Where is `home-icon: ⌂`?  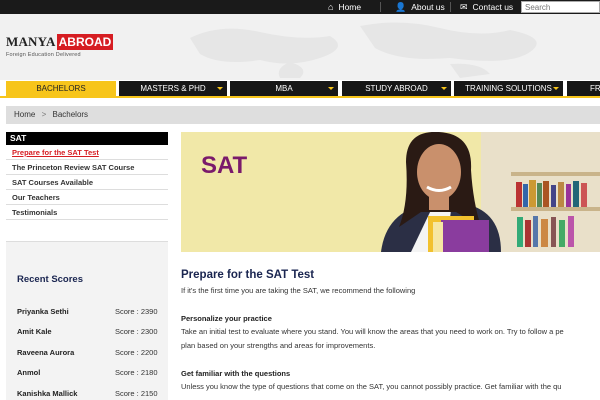 home-icon: ⌂ is located at coordinates (331, 7).